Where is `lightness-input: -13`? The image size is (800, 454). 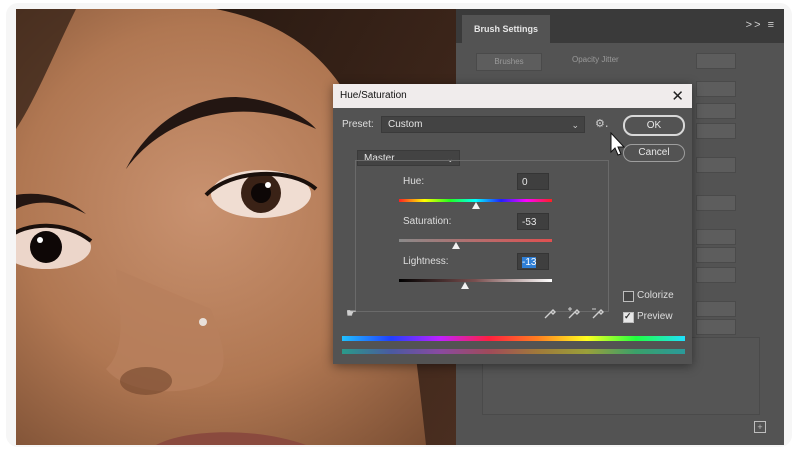
lightness-input: -13 is located at coordinates (533, 261).